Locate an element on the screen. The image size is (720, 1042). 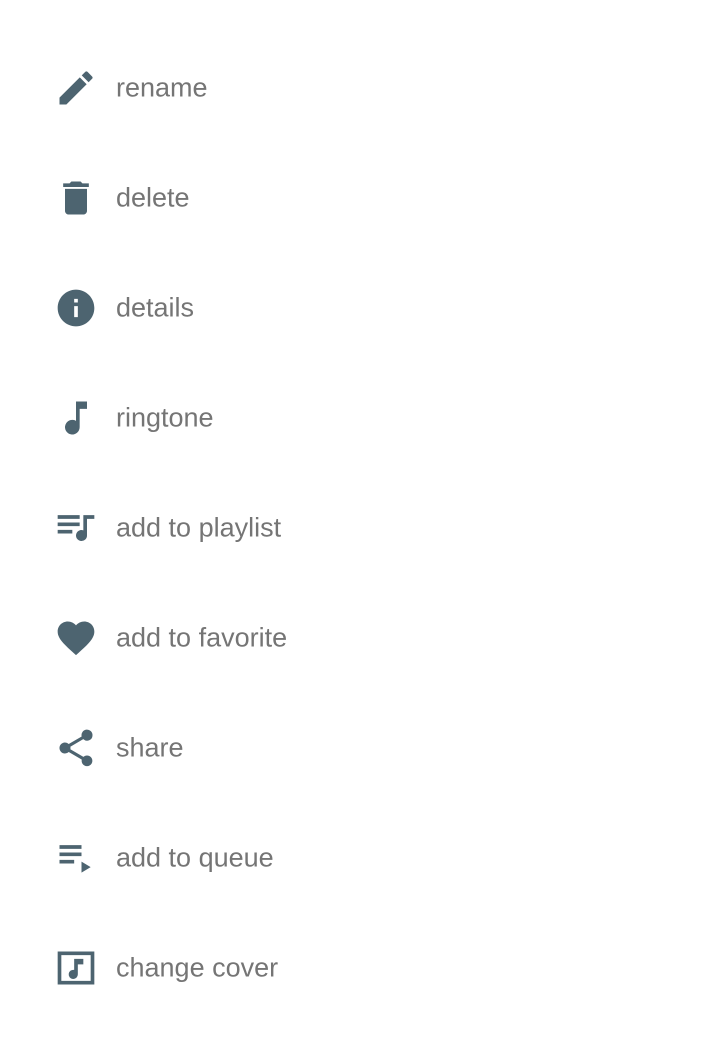
menu-item-delete: delete is located at coordinates (360, 198).